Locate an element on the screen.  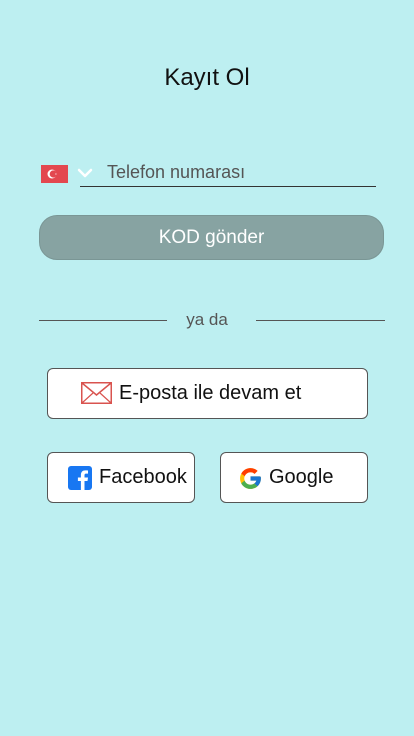
divider-line-right is located at coordinates (320, 320).